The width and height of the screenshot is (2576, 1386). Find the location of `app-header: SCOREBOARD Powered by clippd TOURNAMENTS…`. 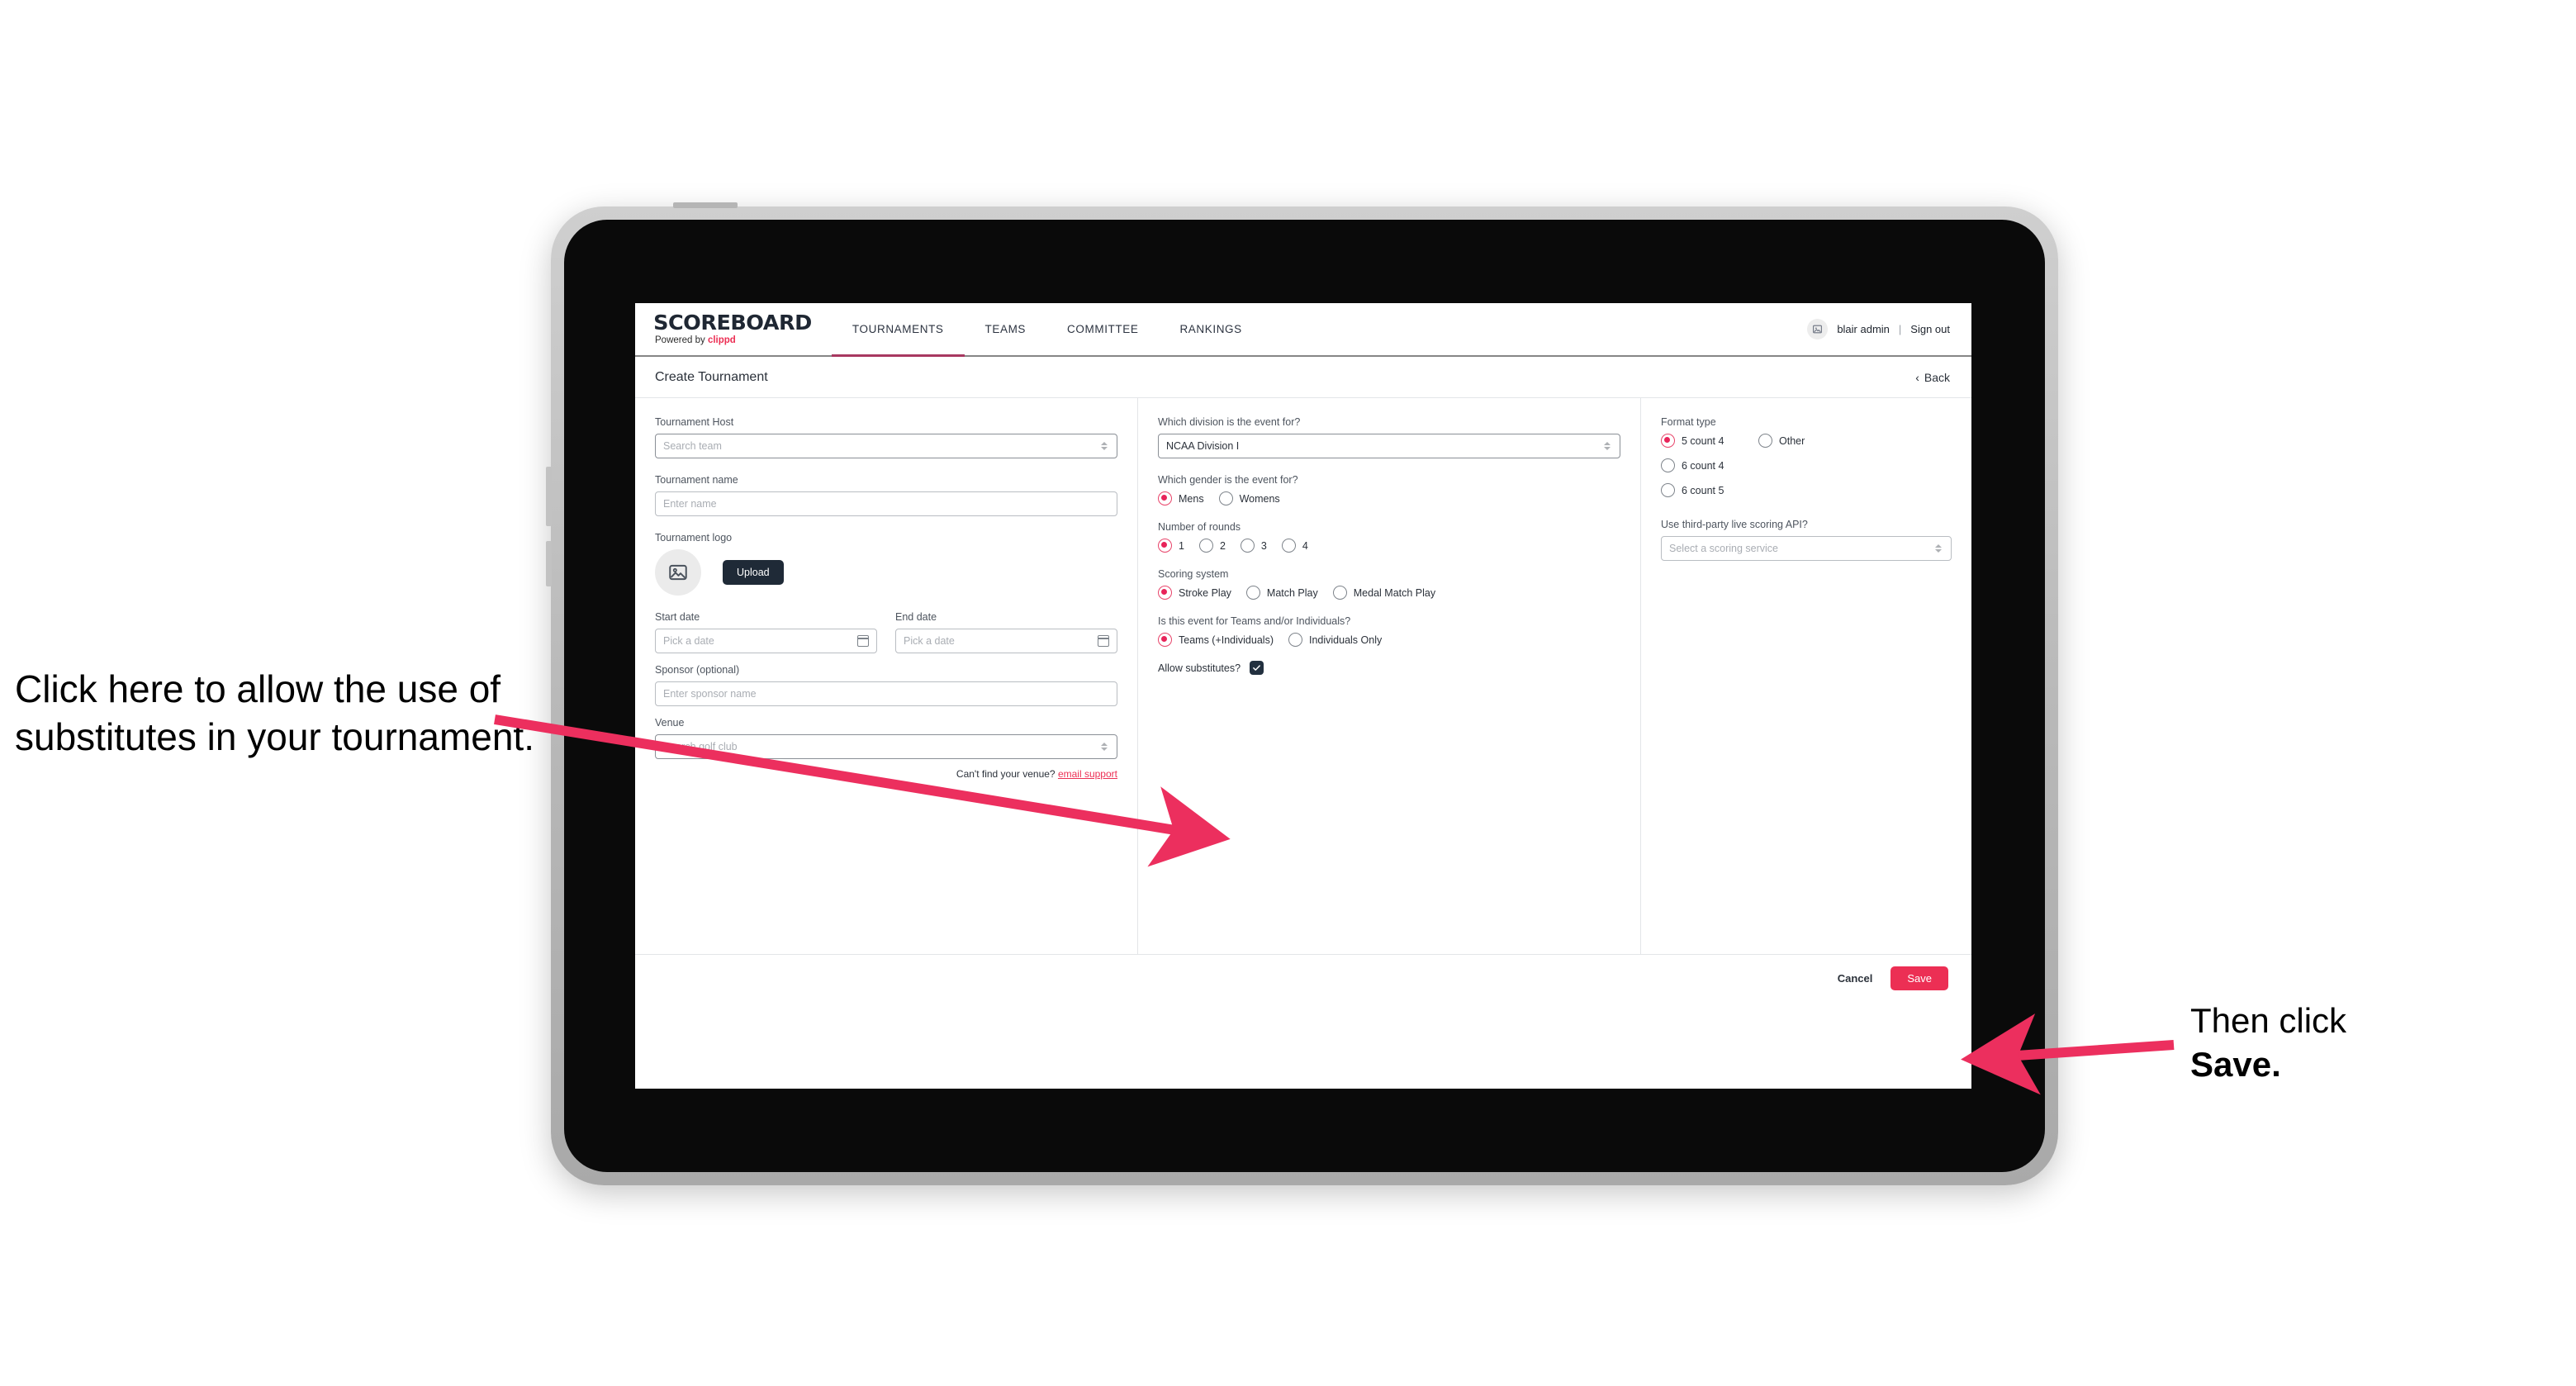

app-header: SCOREBOARD Powered by clippd TOURNAMENTS… is located at coordinates (1303, 330).